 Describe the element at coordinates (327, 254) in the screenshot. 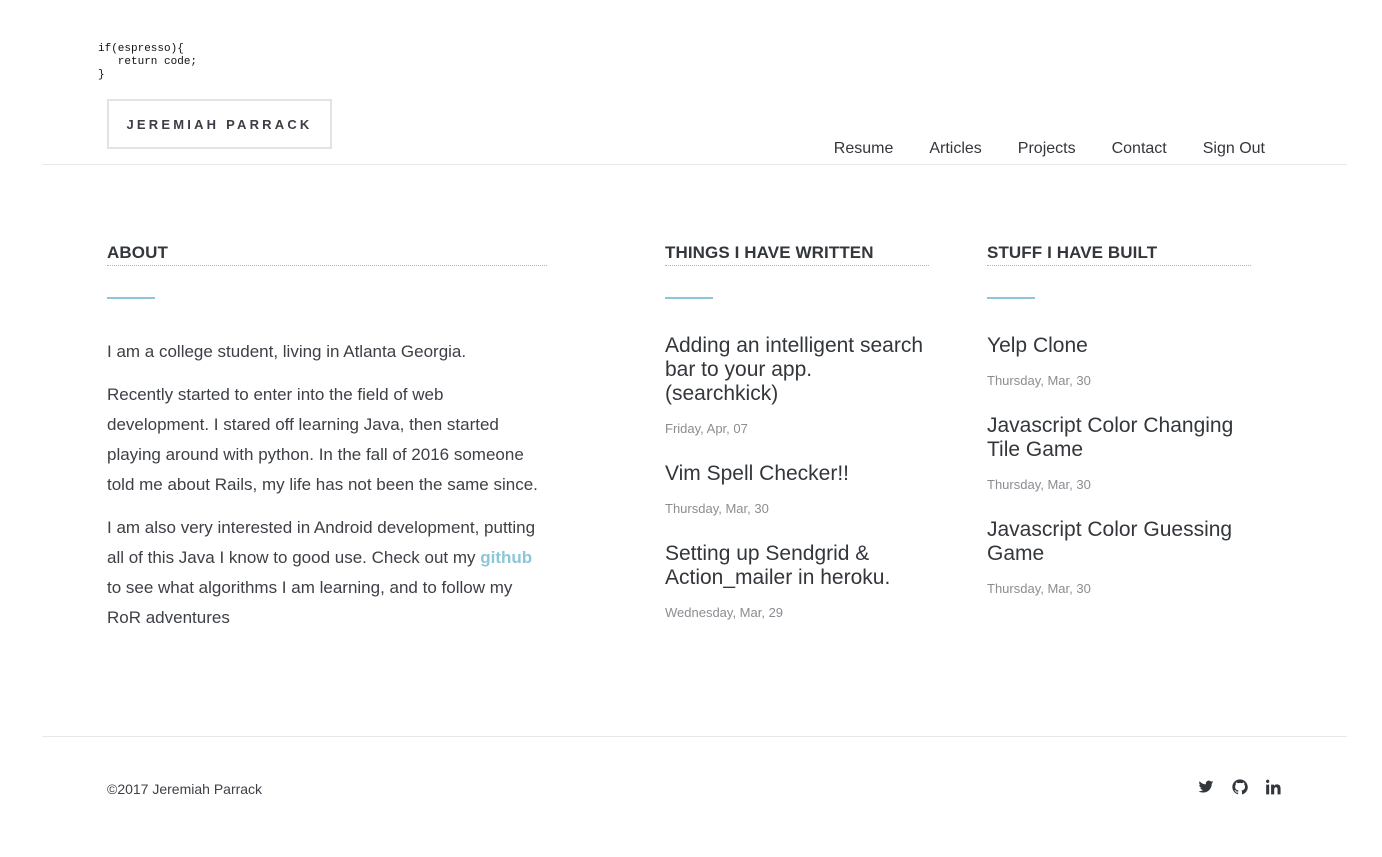

I see `about-title: ABOUT` at that location.